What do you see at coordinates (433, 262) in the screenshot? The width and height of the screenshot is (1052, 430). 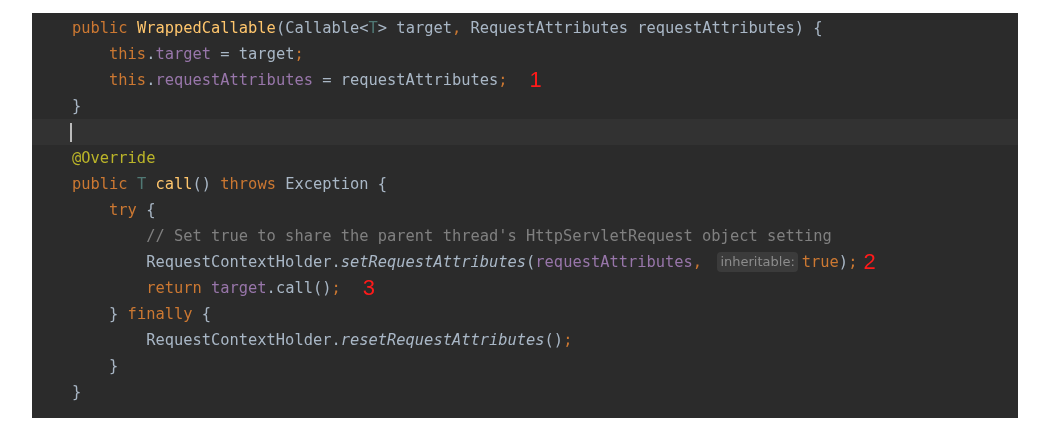 I see `method-call: setRequestAttributes` at bounding box center [433, 262].